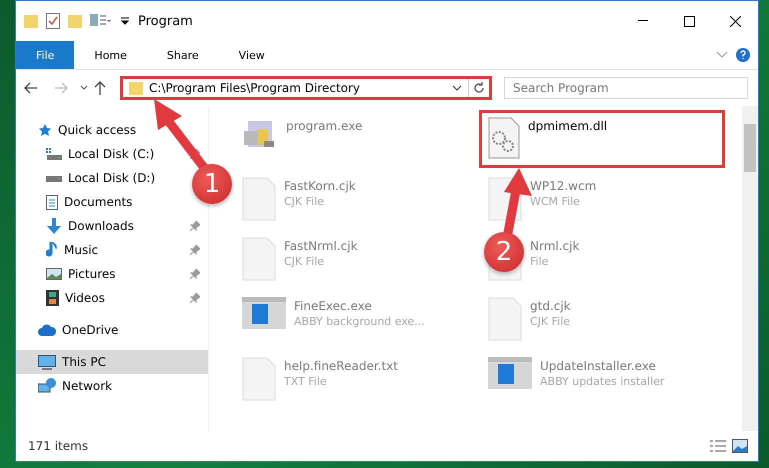 The height and width of the screenshot is (468, 769). What do you see at coordinates (602, 366) in the screenshot?
I see `file-name: UpdateInstaller.exe` at bounding box center [602, 366].